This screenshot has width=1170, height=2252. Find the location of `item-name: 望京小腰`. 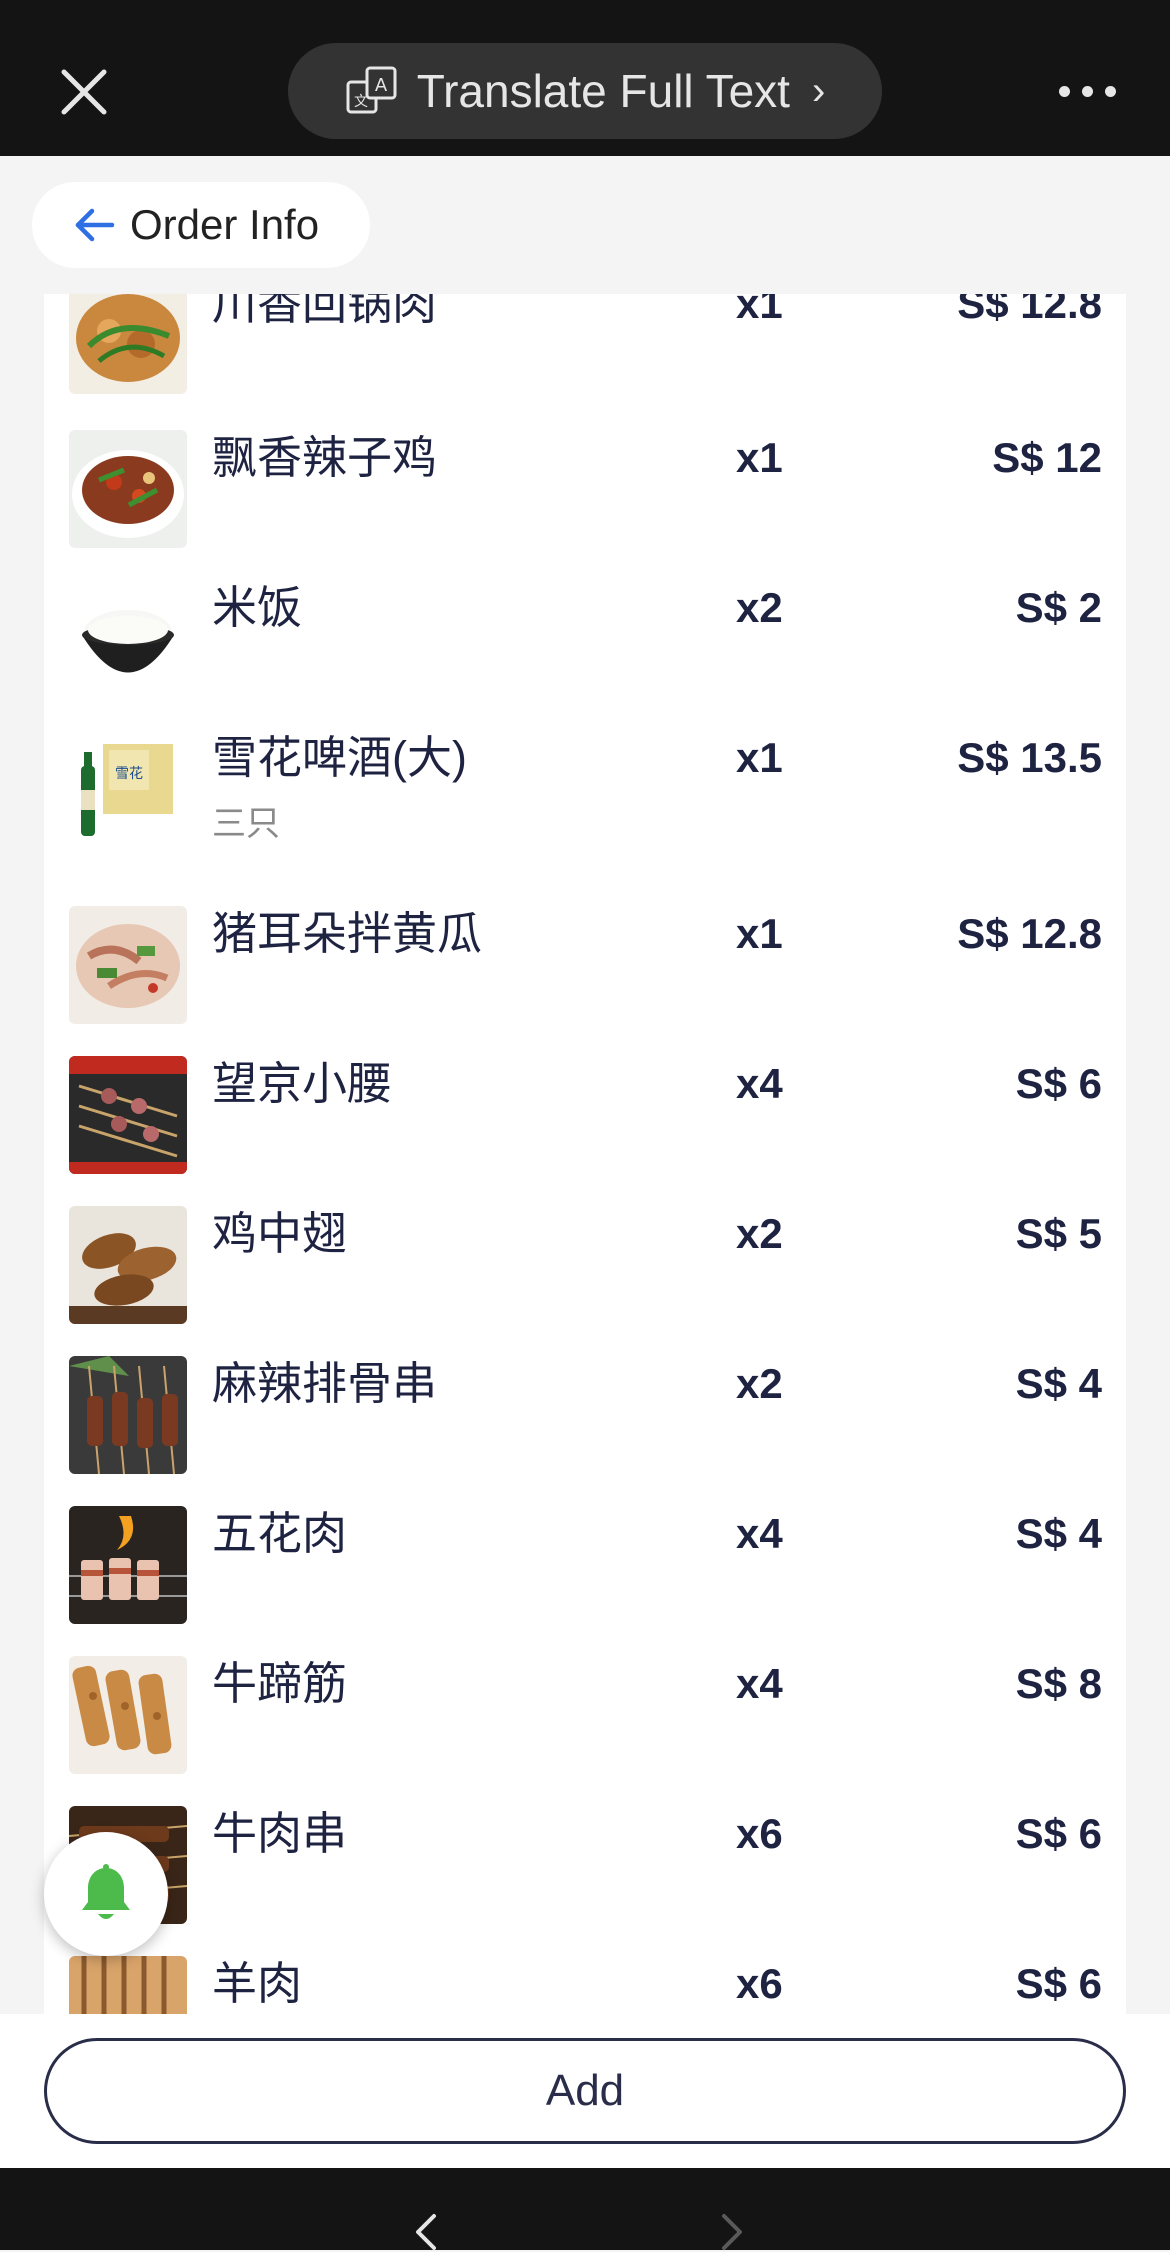

item-name: 望京小腰 is located at coordinates (302, 1083).